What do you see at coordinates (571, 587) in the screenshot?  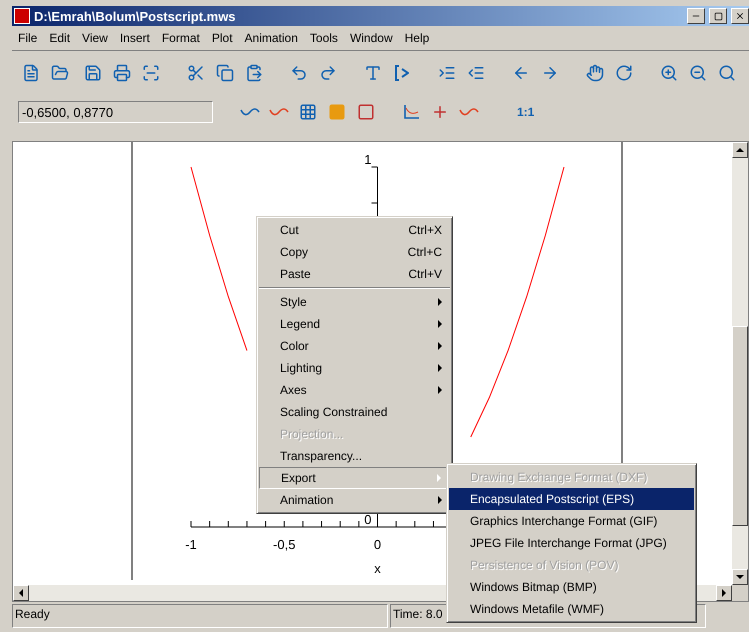 I see `submenu-item: Windows Bitmap (BMP)` at bounding box center [571, 587].